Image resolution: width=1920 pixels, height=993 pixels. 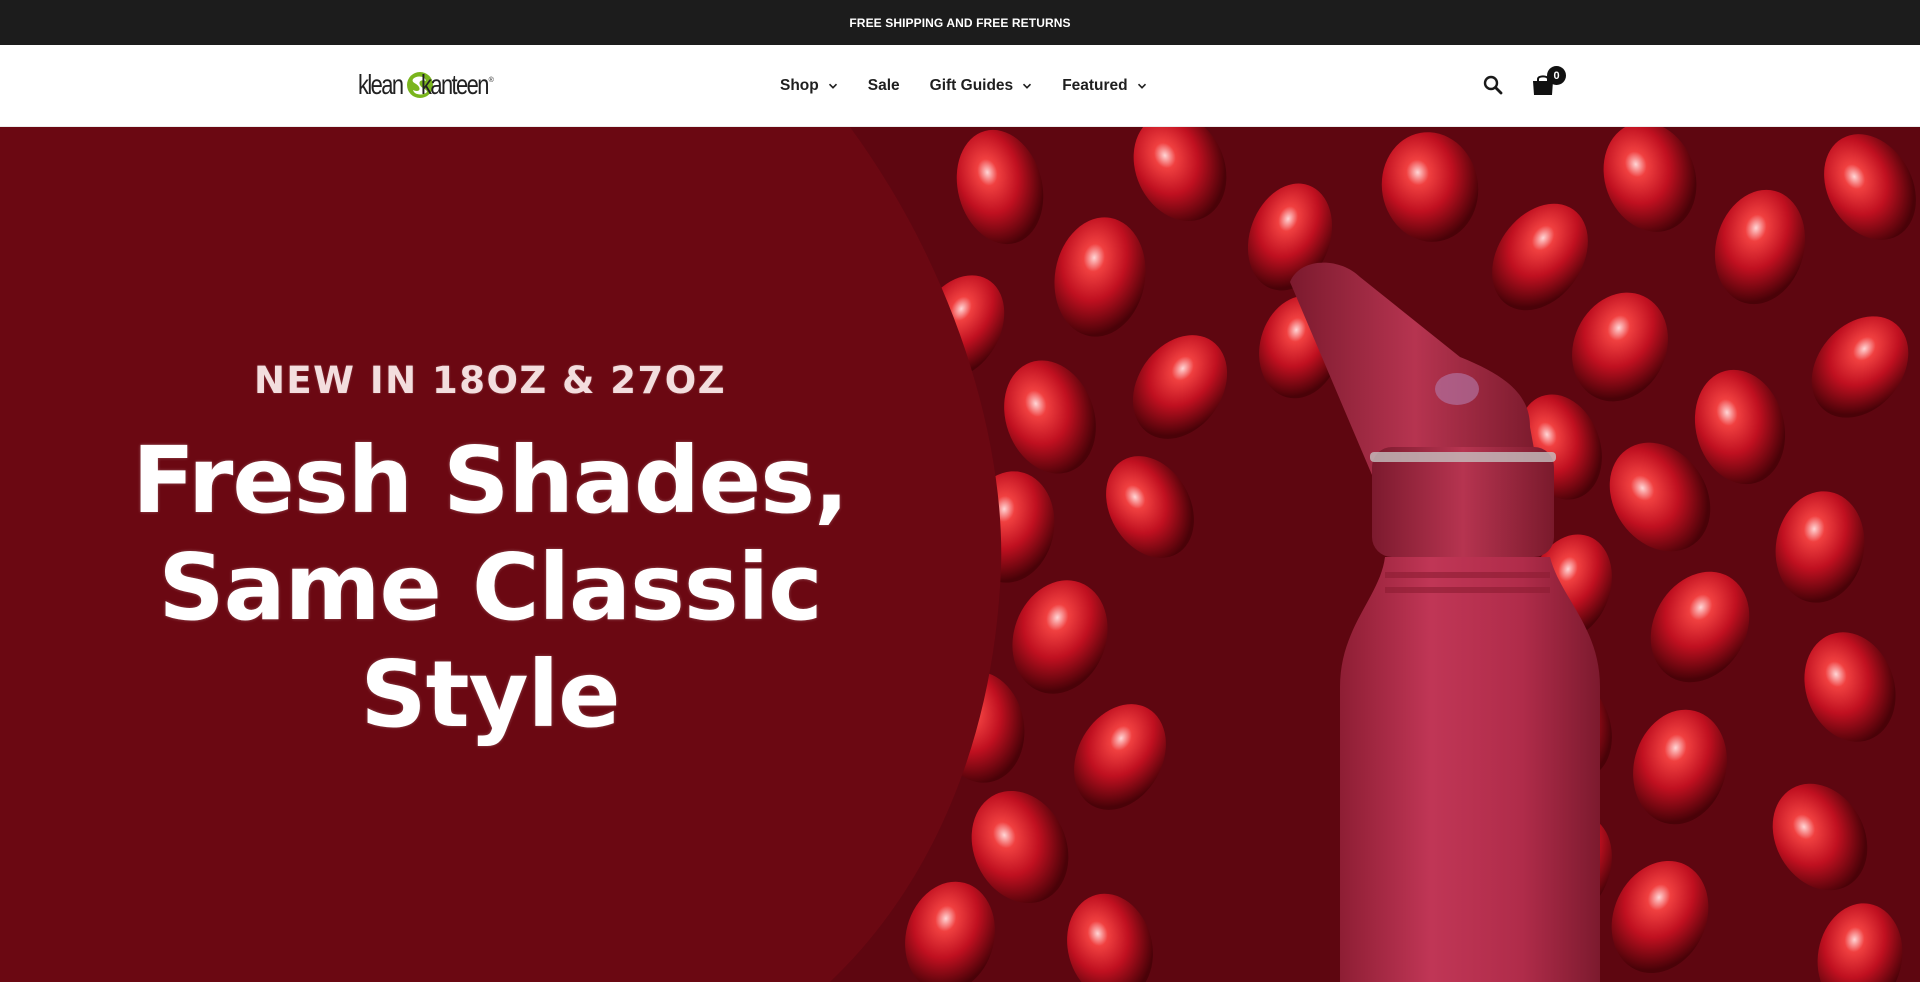 I want to click on nav-item-label: Sale, so click(x=883, y=85).